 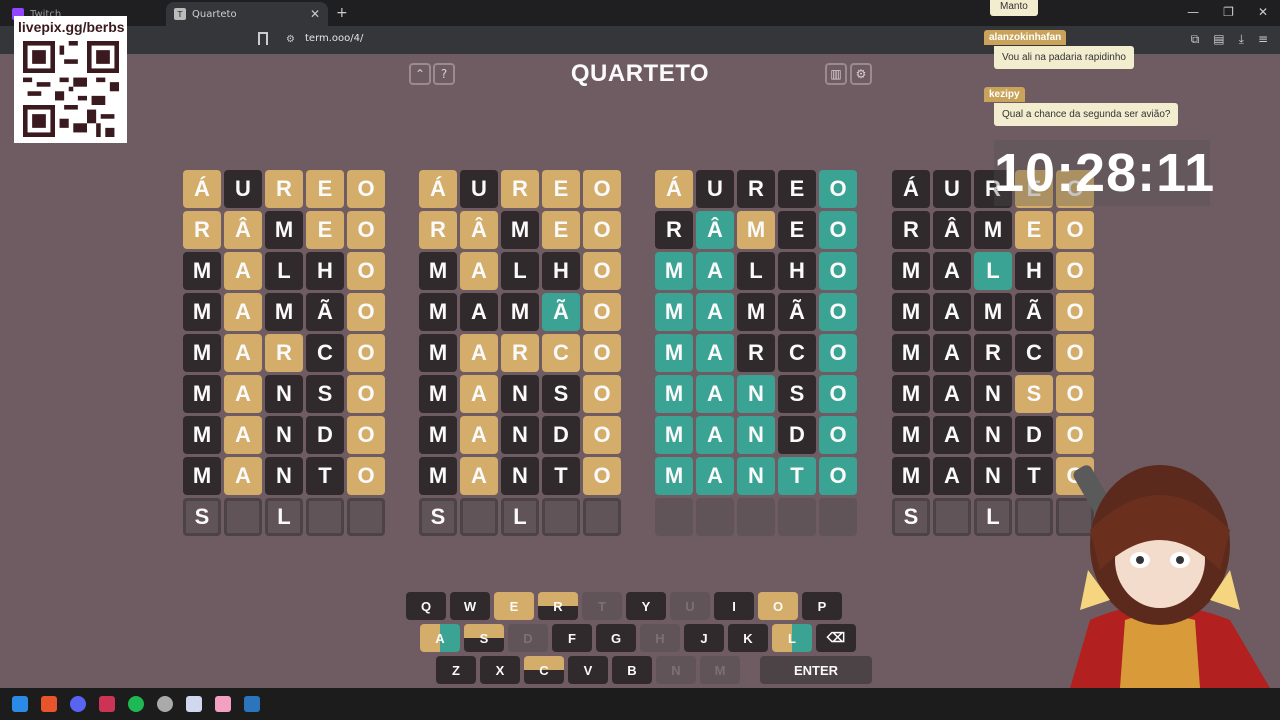 What do you see at coordinates (470, 606) in the screenshot?
I see `key-w: W` at bounding box center [470, 606].